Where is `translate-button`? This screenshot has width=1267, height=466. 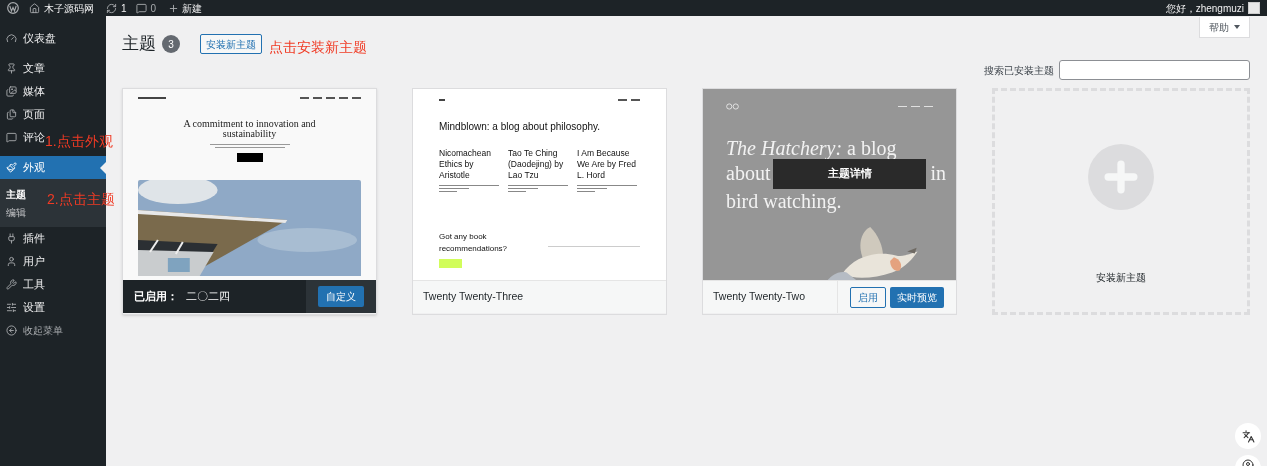
translate-button is located at coordinates (1248, 436).